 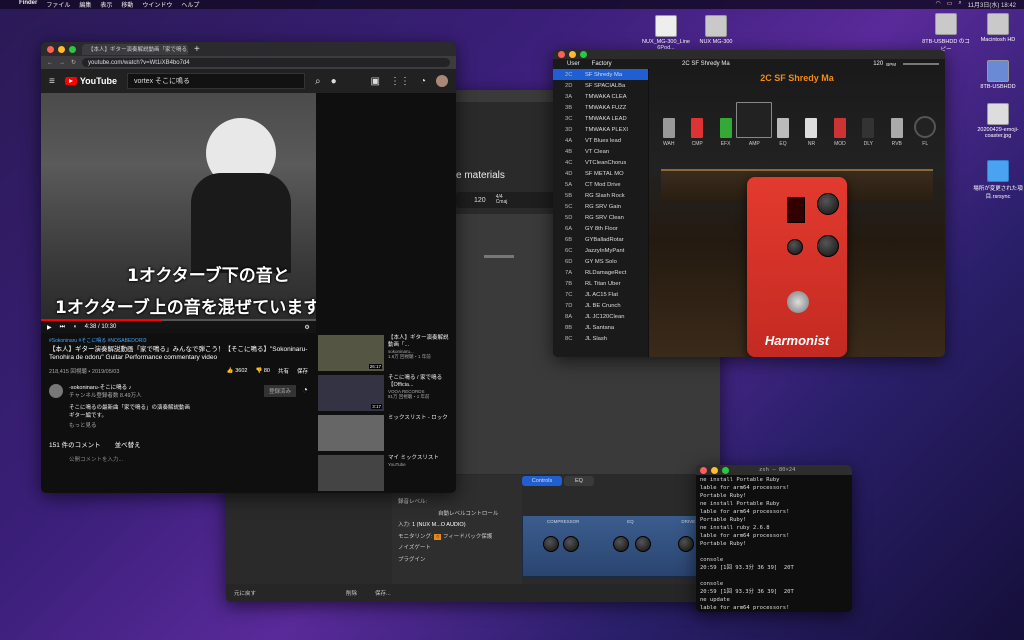 What do you see at coordinates (600, 316) in the screenshot?
I see `preset-item: 8A JL JC120Clean` at bounding box center [600, 316].